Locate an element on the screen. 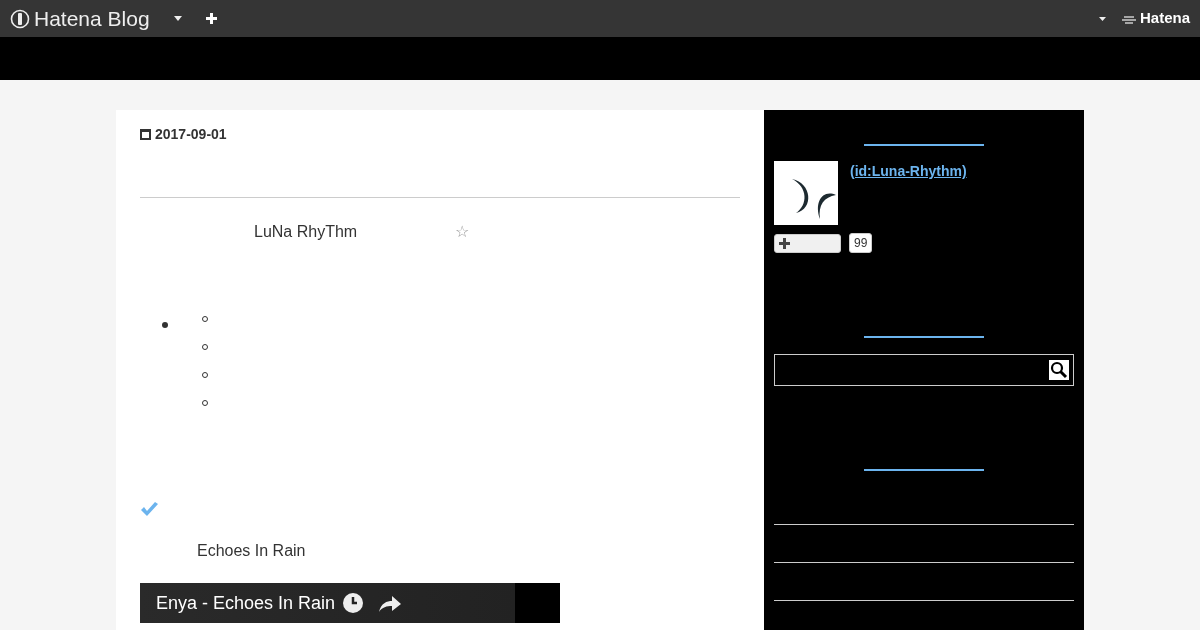 The height and width of the screenshot is (630, 1200). check-icon is located at coordinates (149, 509).